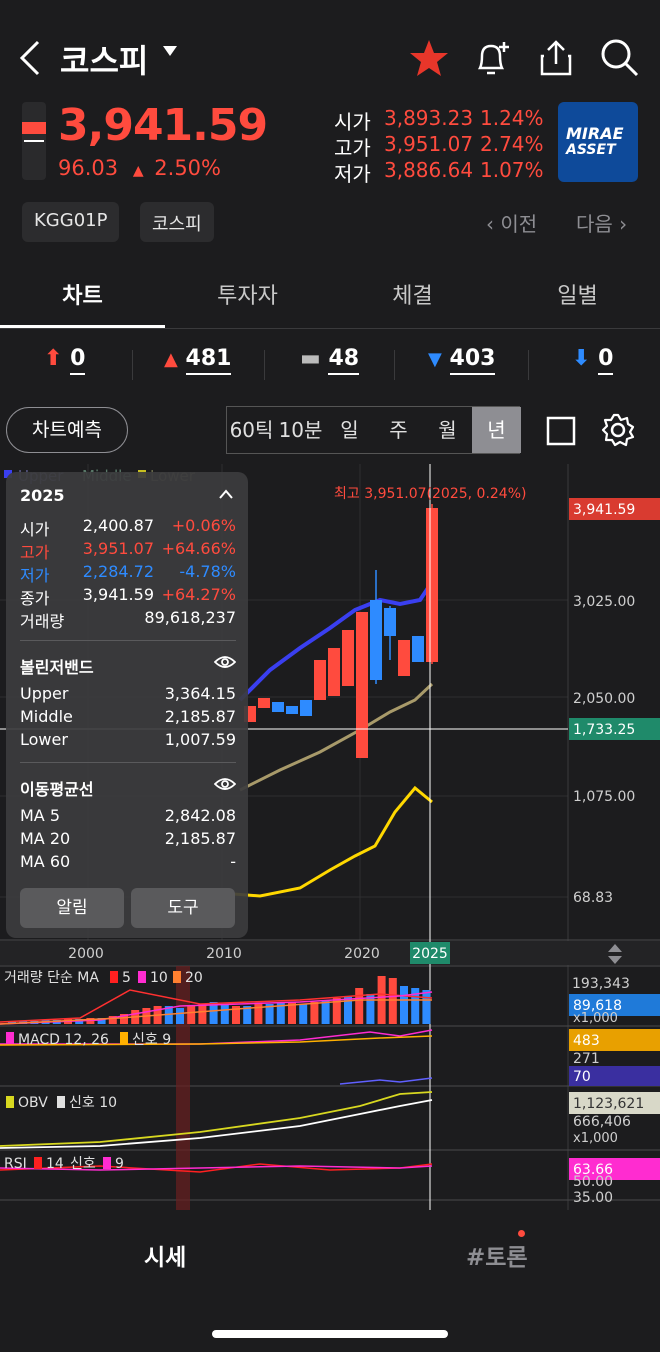 The height and width of the screenshot is (1352, 660). I want to click on tab-daily: 일별, so click(577, 294).